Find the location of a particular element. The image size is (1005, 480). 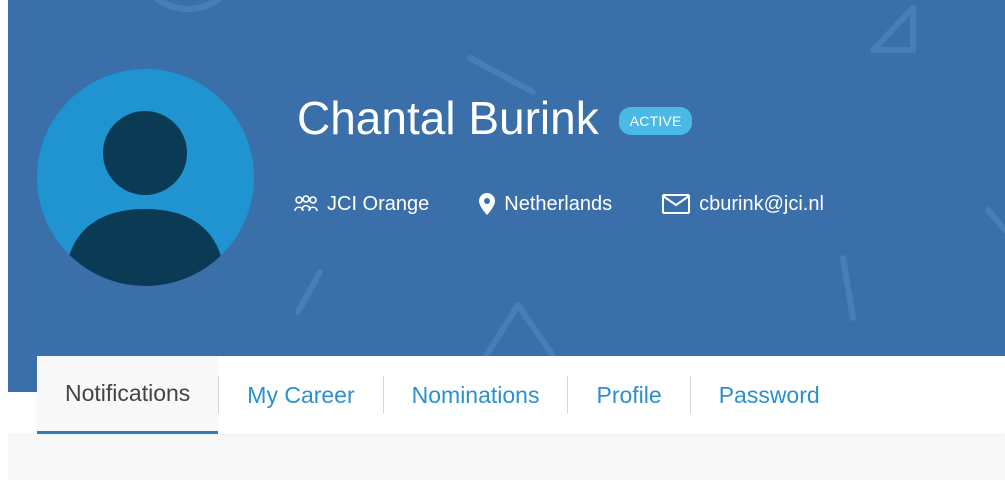

content-area is located at coordinates (506, 456).